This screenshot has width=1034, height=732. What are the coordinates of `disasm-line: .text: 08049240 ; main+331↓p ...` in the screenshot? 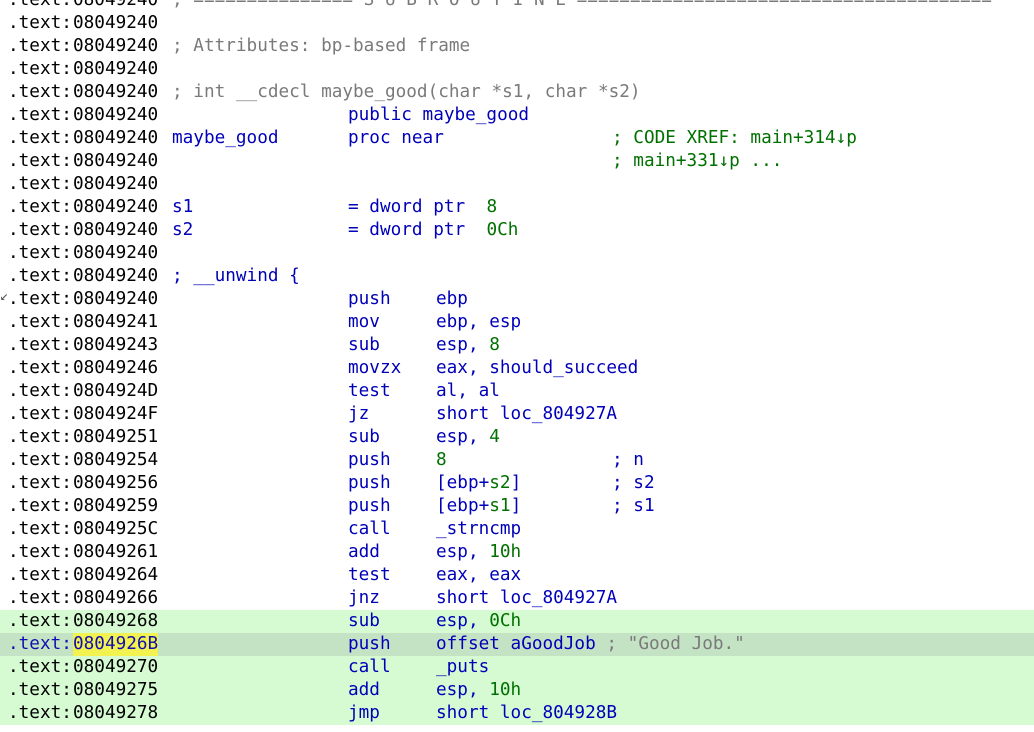 It's located at (517, 161).